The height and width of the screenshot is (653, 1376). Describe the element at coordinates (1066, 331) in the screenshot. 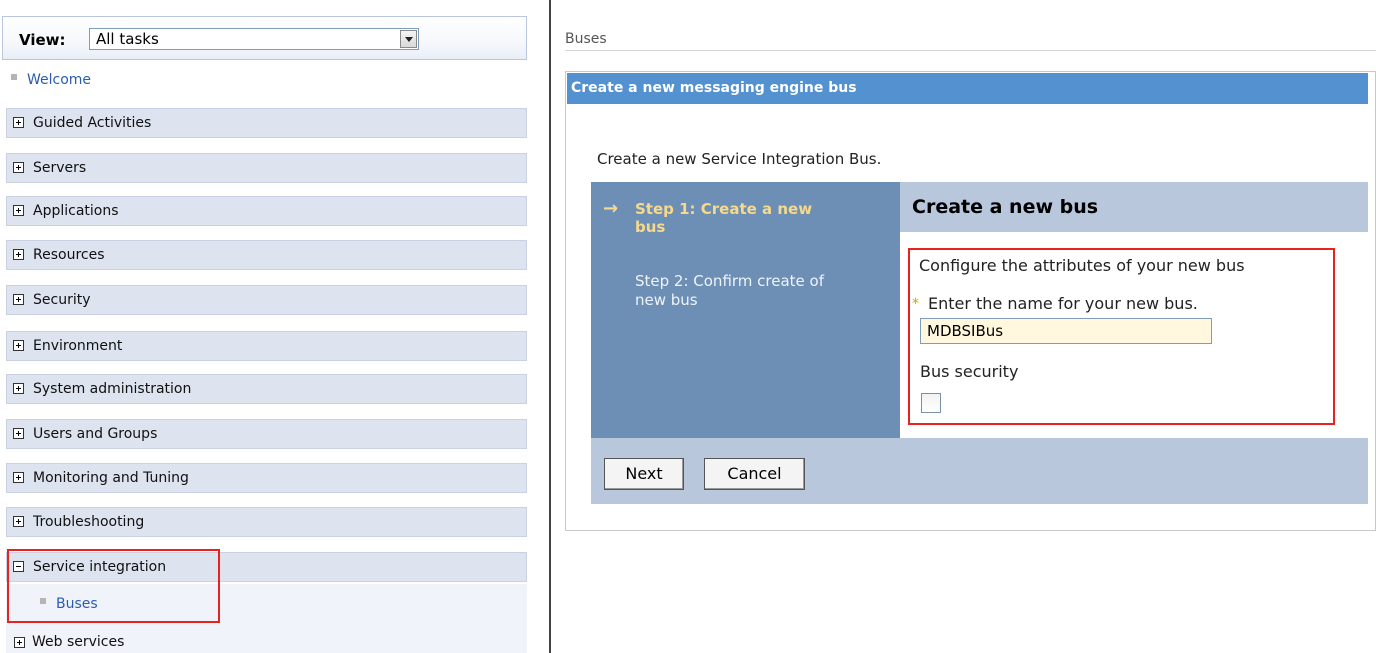

I see `bus-name-input` at that location.